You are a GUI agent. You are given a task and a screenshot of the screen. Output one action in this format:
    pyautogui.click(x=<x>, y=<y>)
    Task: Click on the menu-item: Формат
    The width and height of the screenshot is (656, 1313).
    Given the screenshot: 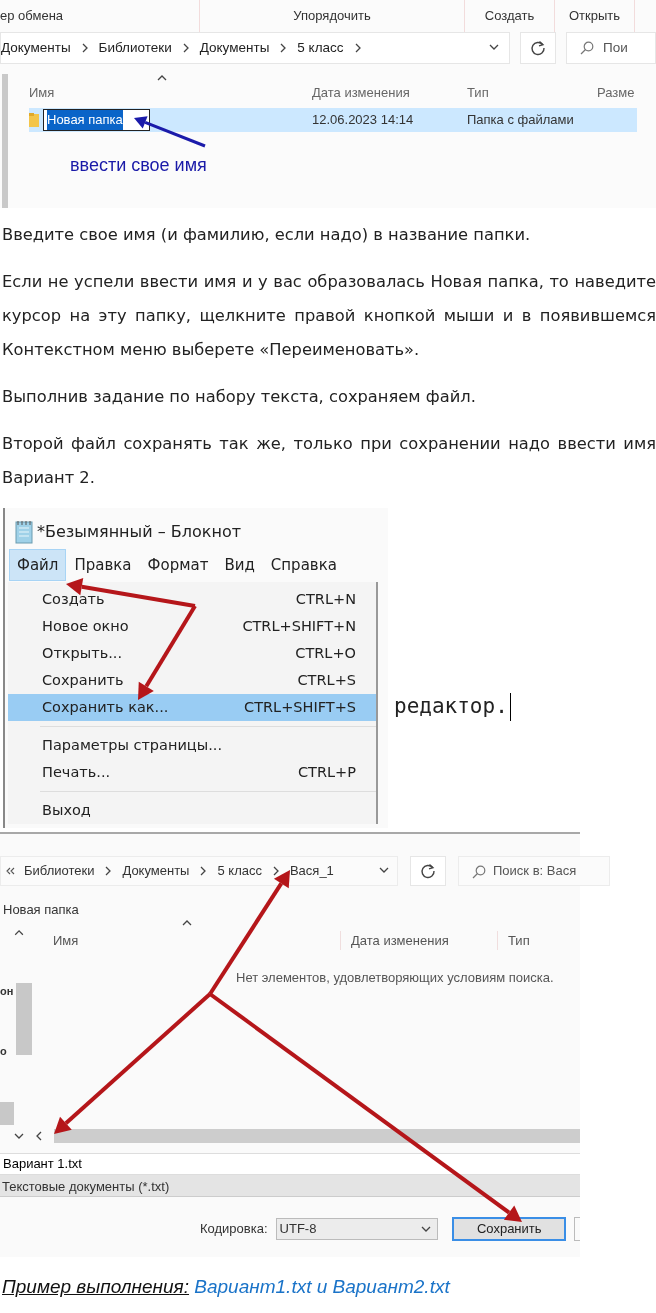 What is the action you would take?
    pyautogui.click(x=178, y=565)
    